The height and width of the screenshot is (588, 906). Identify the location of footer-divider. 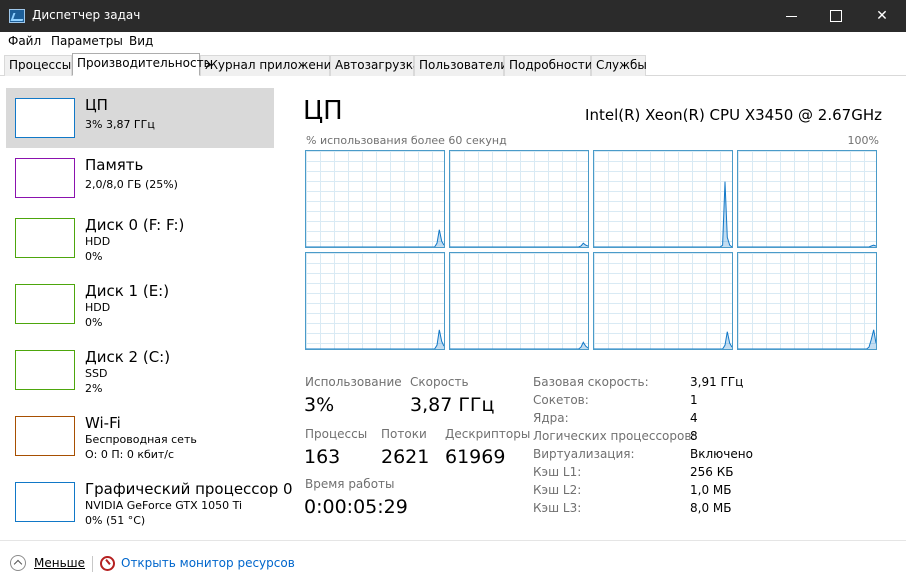
(92, 564).